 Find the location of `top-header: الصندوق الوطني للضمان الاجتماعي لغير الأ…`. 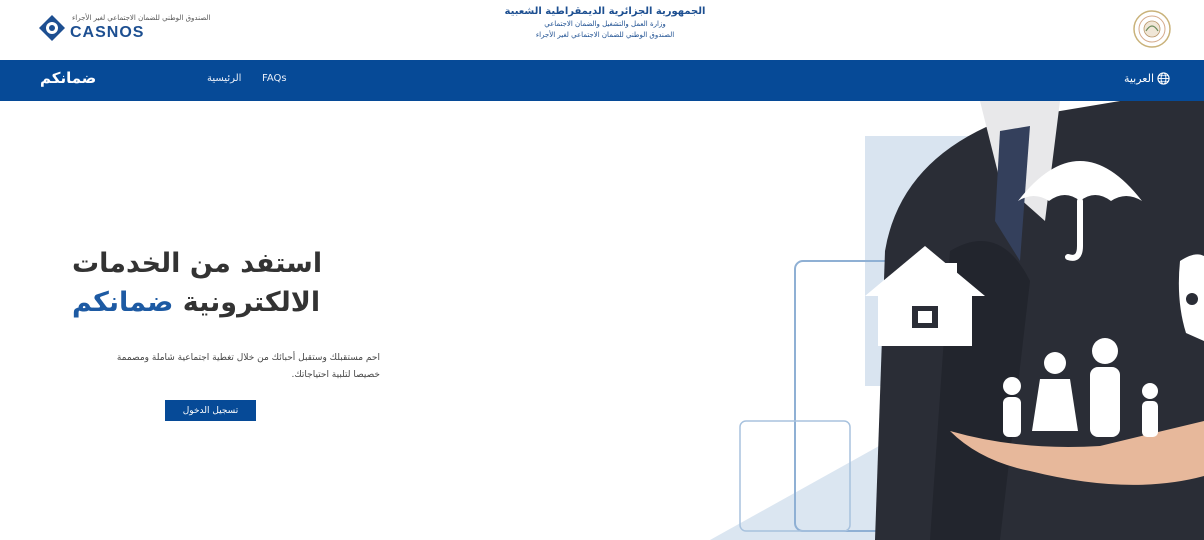

top-header: الصندوق الوطني للضمان الاجتماعي لغير الأ… is located at coordinates (602, 30).